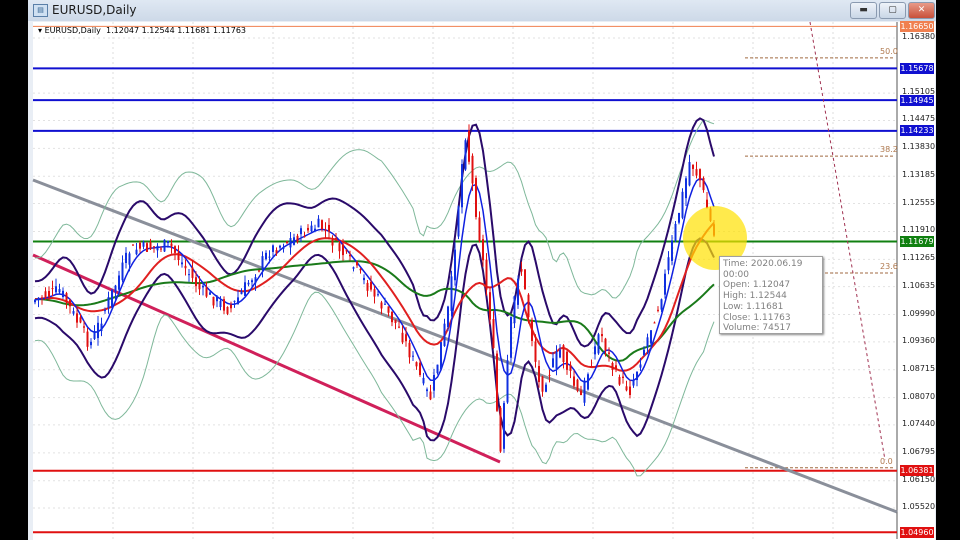 Image resolution: width=960 pixels, height=540 pixels. Describe the element at coordinates (757, 317) in the screenshot. I see `tooltip-close: Close: 1.11763` at that location.